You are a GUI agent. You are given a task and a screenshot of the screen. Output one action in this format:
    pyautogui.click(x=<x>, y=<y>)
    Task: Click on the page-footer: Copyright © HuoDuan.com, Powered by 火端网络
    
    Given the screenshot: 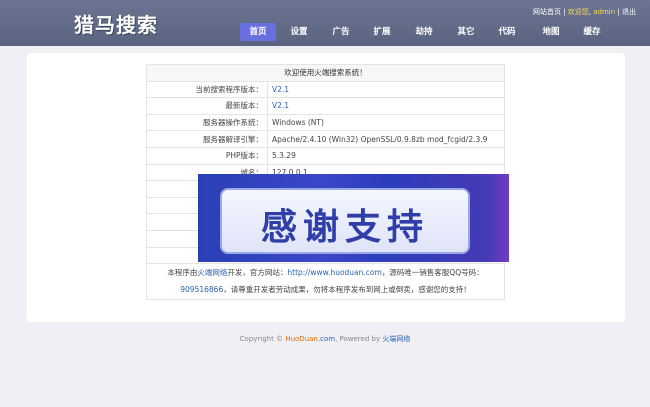 What is the action you would take?
    pyautogui.click(x=325, y=339)
    